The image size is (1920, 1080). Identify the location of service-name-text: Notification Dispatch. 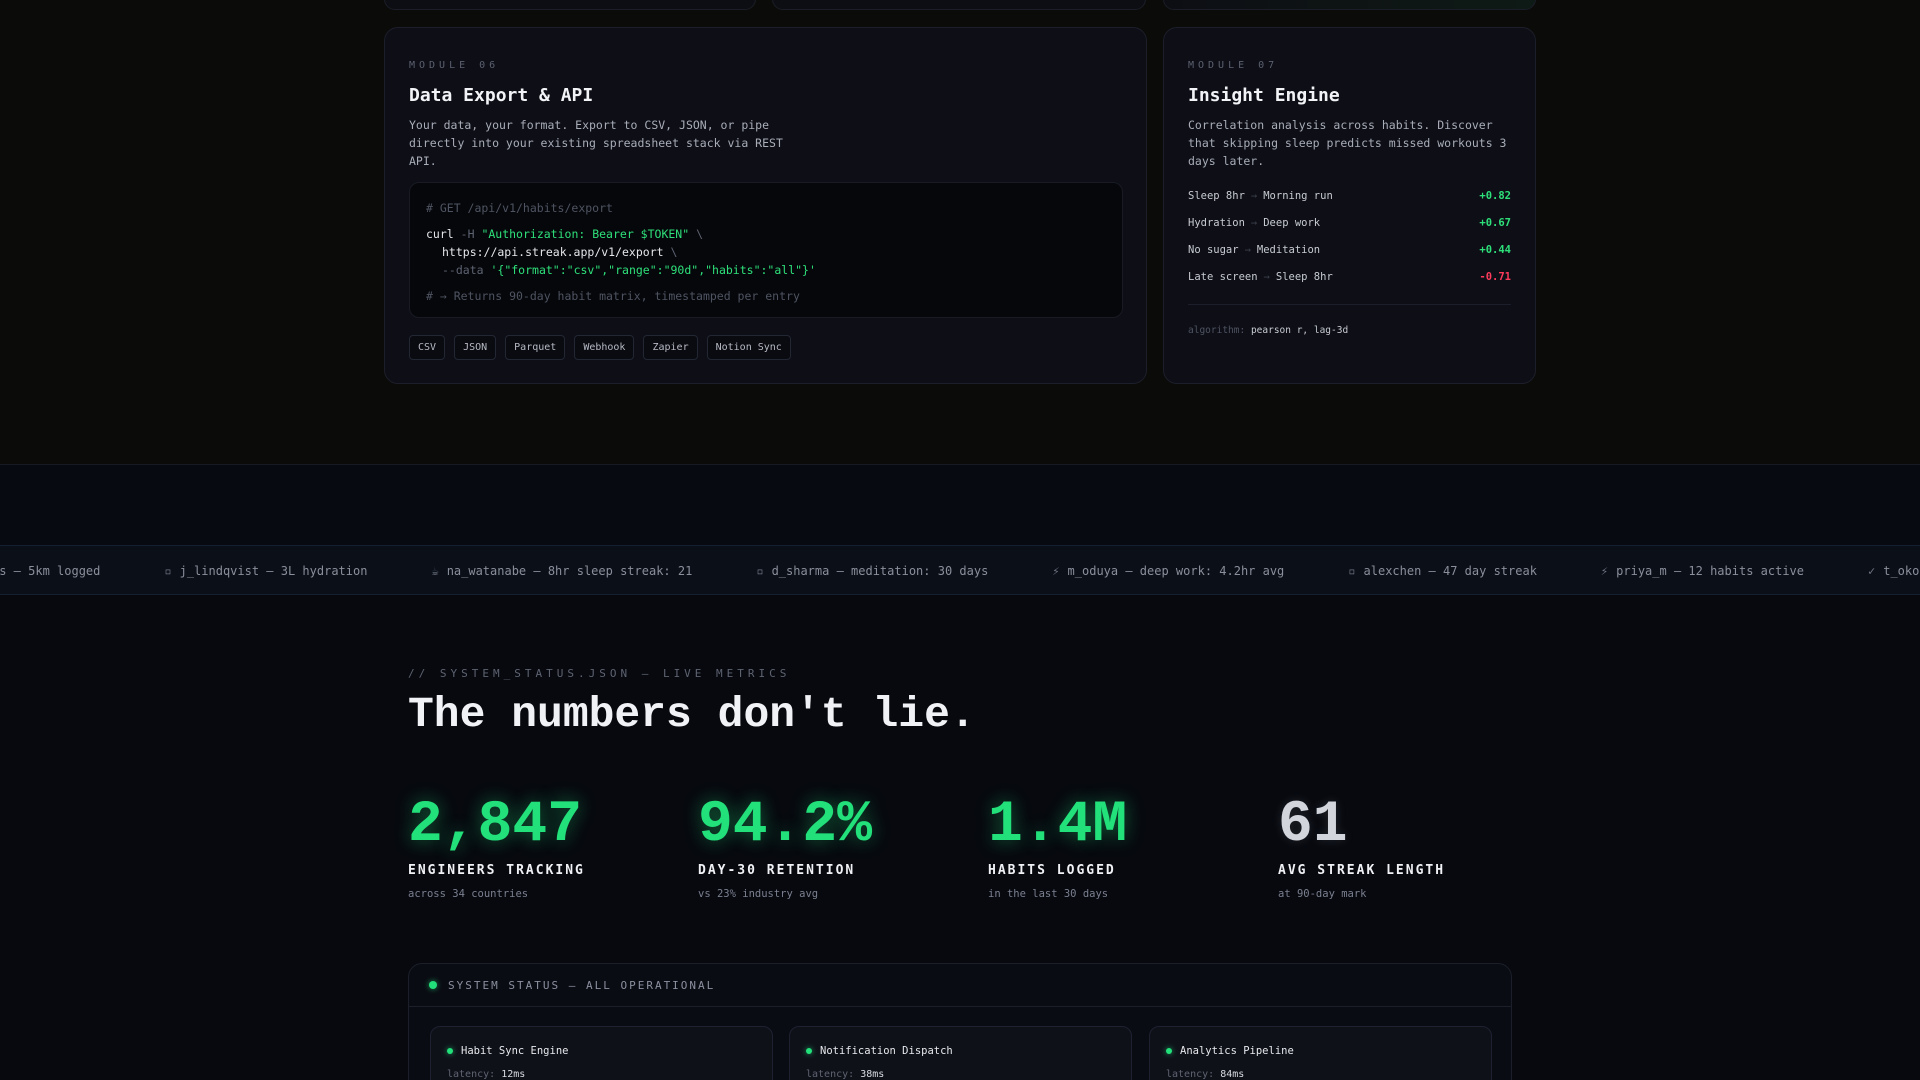
(886, 1051).